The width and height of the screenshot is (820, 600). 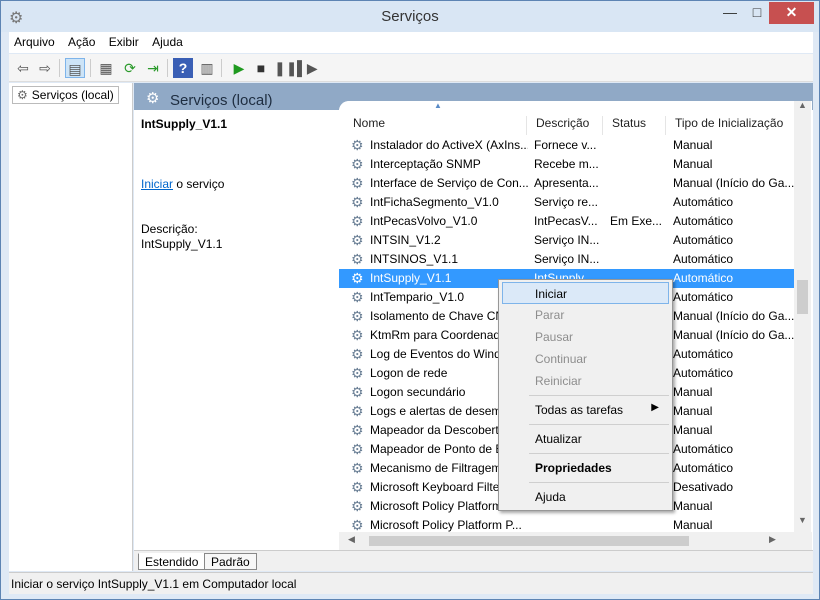 I want to click on scroll-up-icon: ▲, so click(x=802, y=105).